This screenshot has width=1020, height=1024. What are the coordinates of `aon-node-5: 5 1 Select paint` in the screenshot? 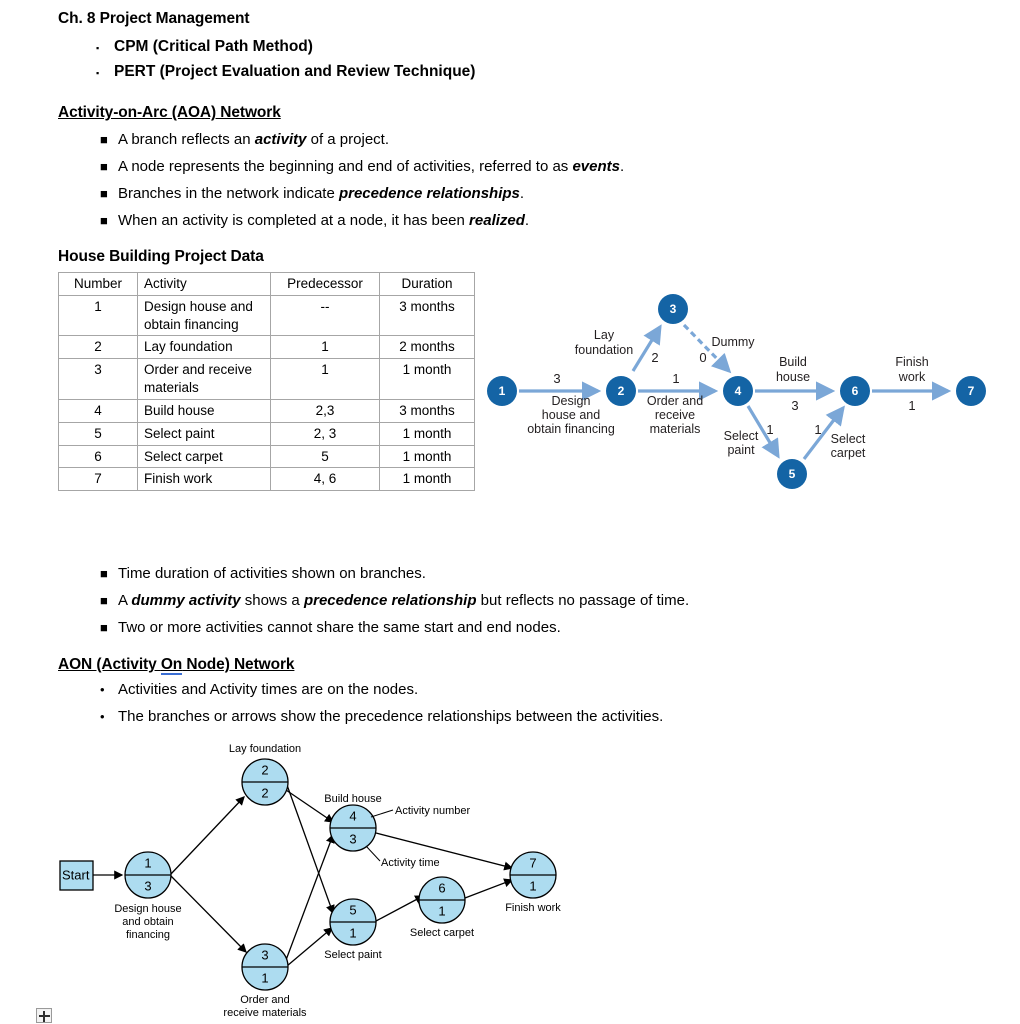 It's located at (353, 929).